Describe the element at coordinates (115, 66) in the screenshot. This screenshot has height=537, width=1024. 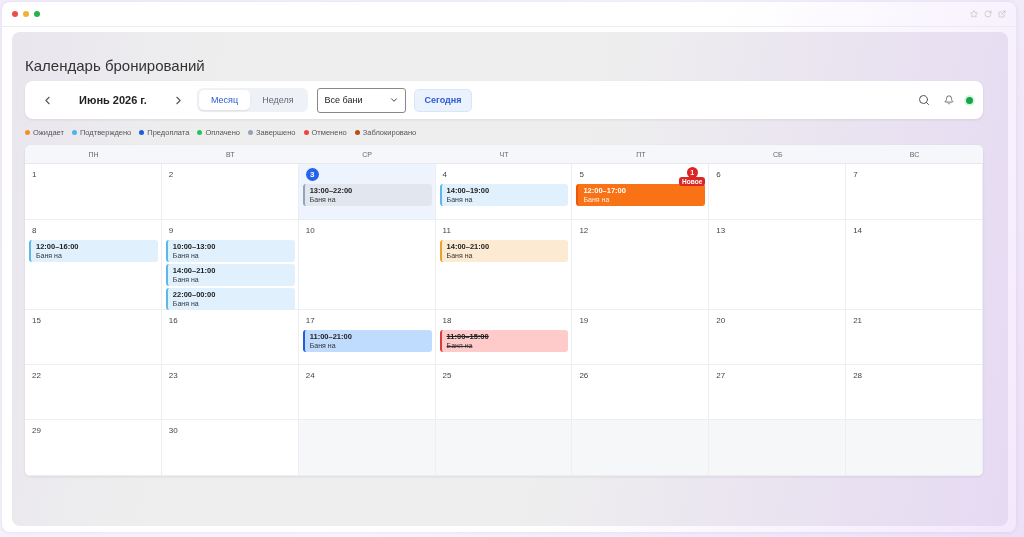
I see `page-title: Календарь бронирований` at that location.